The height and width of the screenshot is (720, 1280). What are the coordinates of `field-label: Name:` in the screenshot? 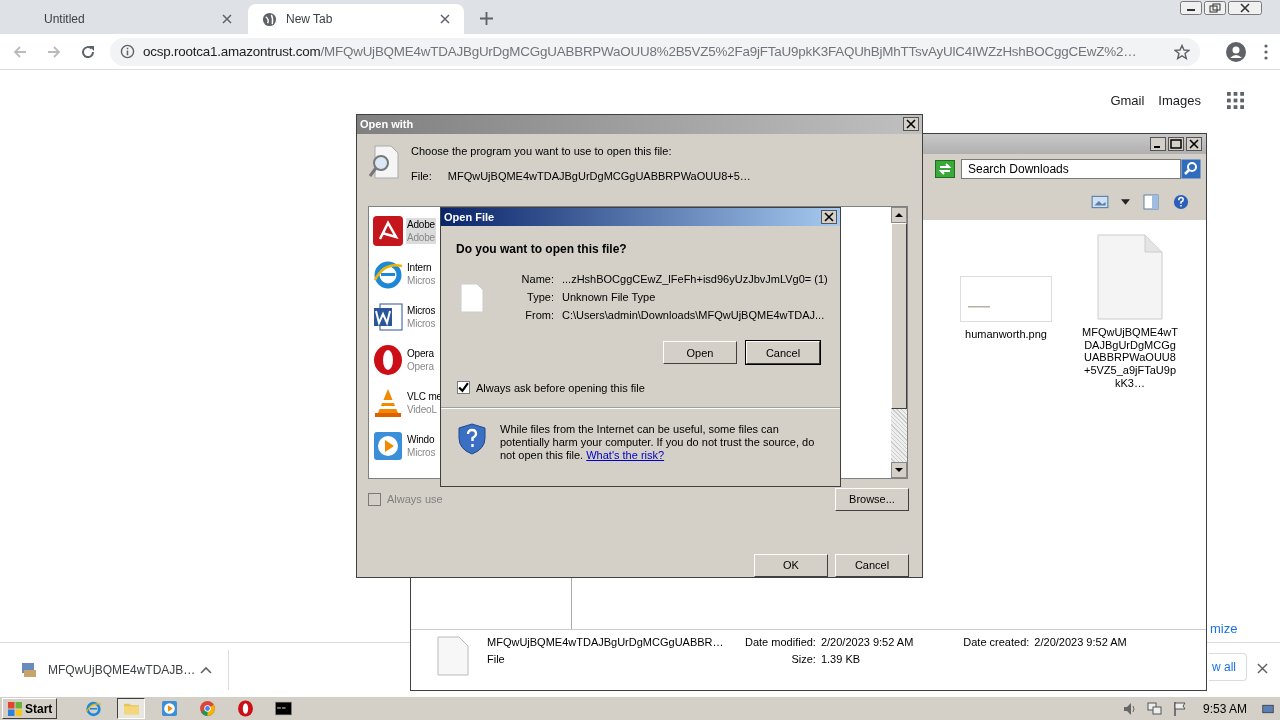 It's located at (537, 279).